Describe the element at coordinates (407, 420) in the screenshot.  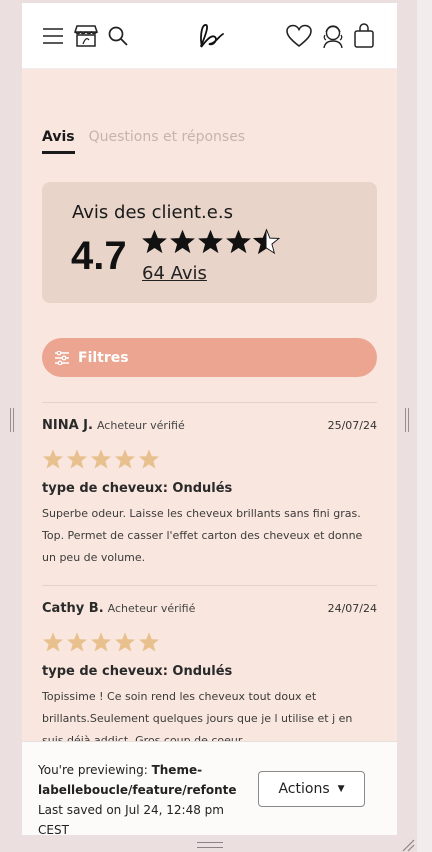
I see `right-resize-handle` at that location.